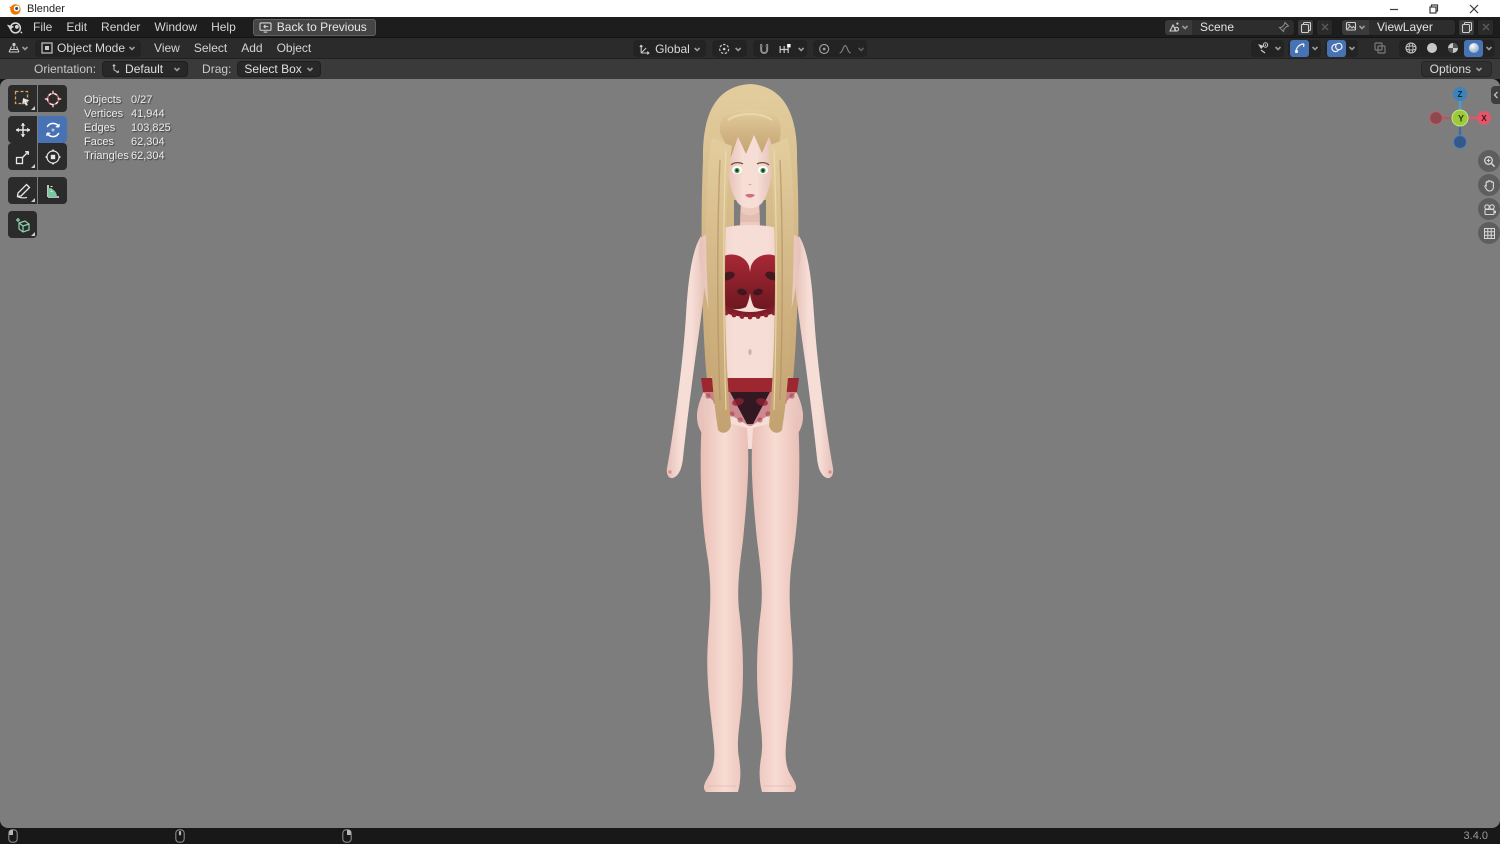  What do you see at coordinates (217, 69) in the screenshot?
I see `drag-label: Drag:` at bounding box center [217, 69].